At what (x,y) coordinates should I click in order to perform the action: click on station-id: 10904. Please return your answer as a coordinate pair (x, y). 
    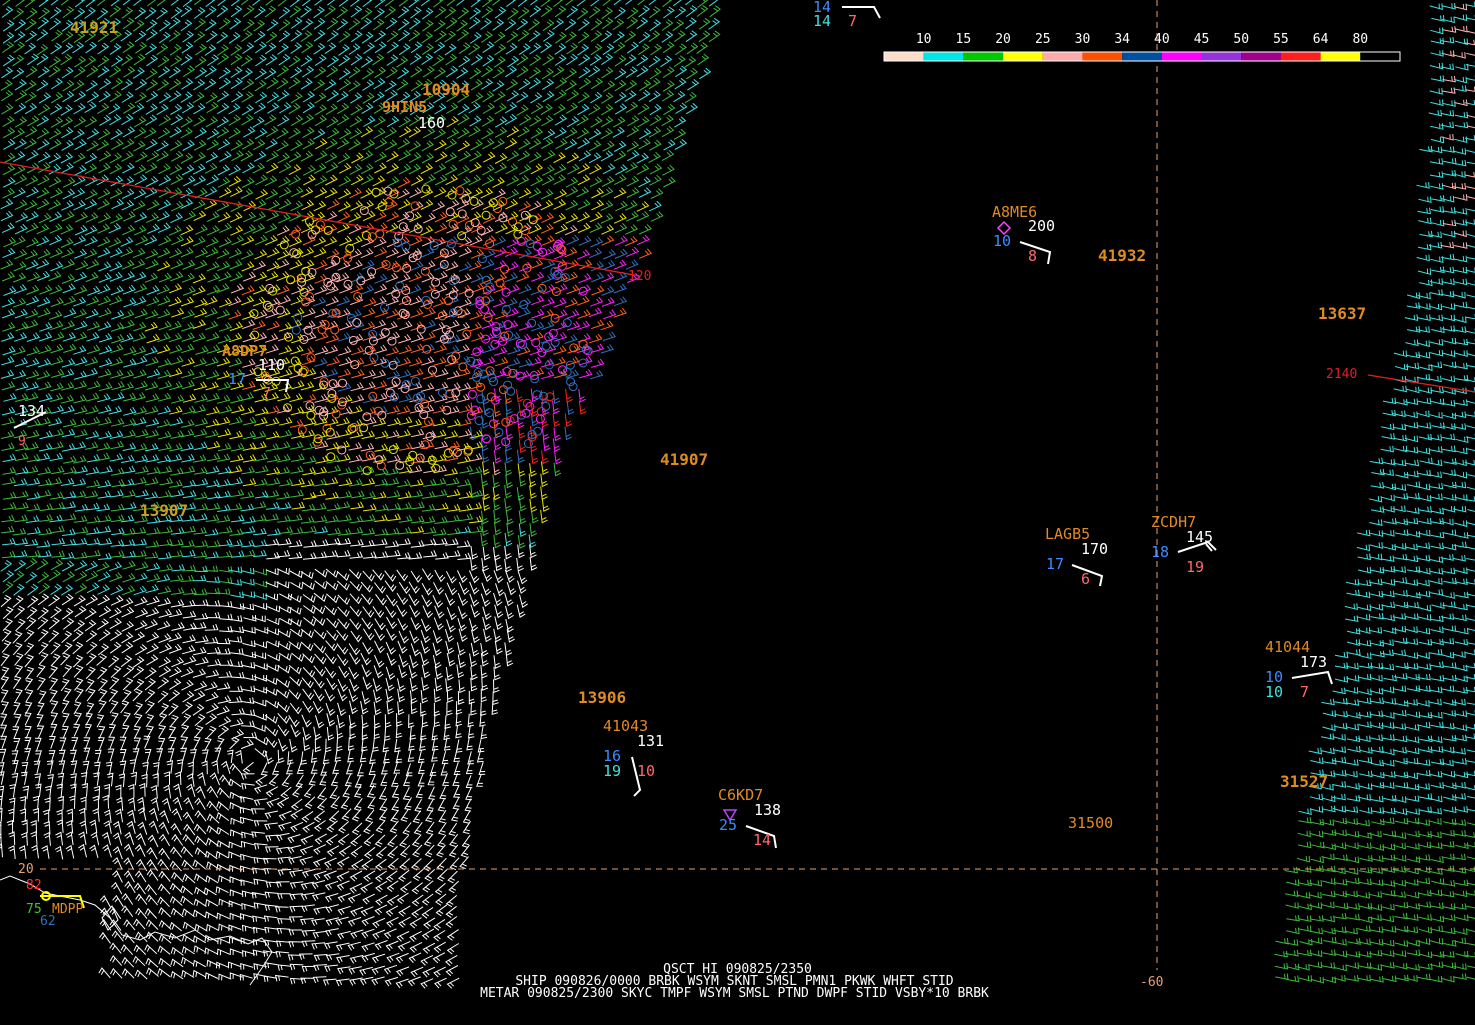
    Looking at the image, I should click on (446, 89).